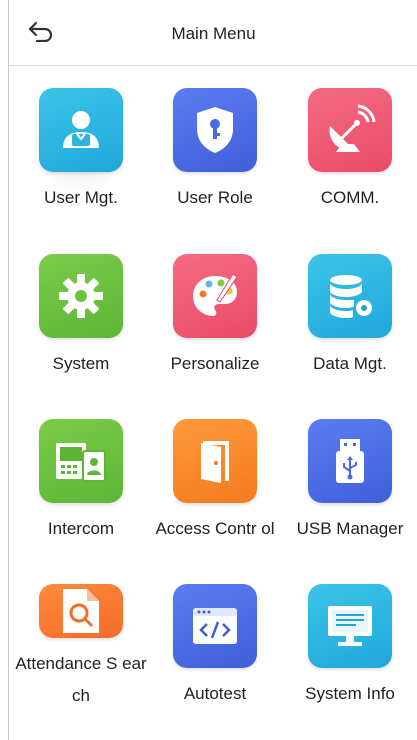  I want to click on monitor-icon, so click(350, 626).